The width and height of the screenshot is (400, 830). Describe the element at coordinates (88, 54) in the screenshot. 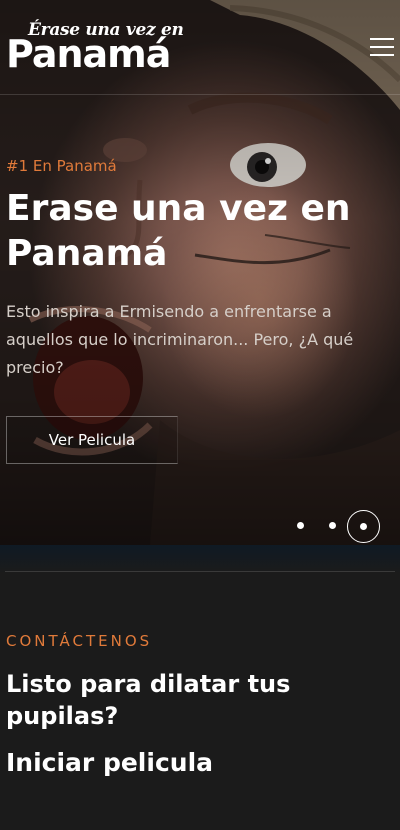

I see `logo-main-text: Panamá` at that location.